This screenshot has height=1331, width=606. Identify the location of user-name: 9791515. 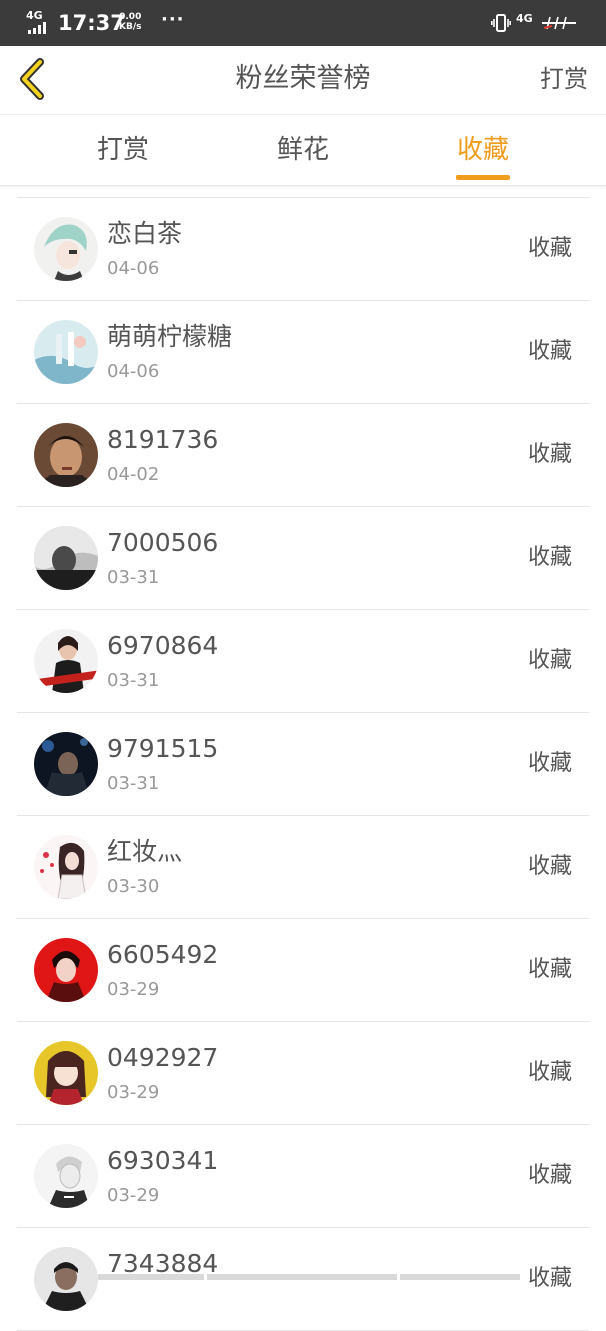
(163, 748).